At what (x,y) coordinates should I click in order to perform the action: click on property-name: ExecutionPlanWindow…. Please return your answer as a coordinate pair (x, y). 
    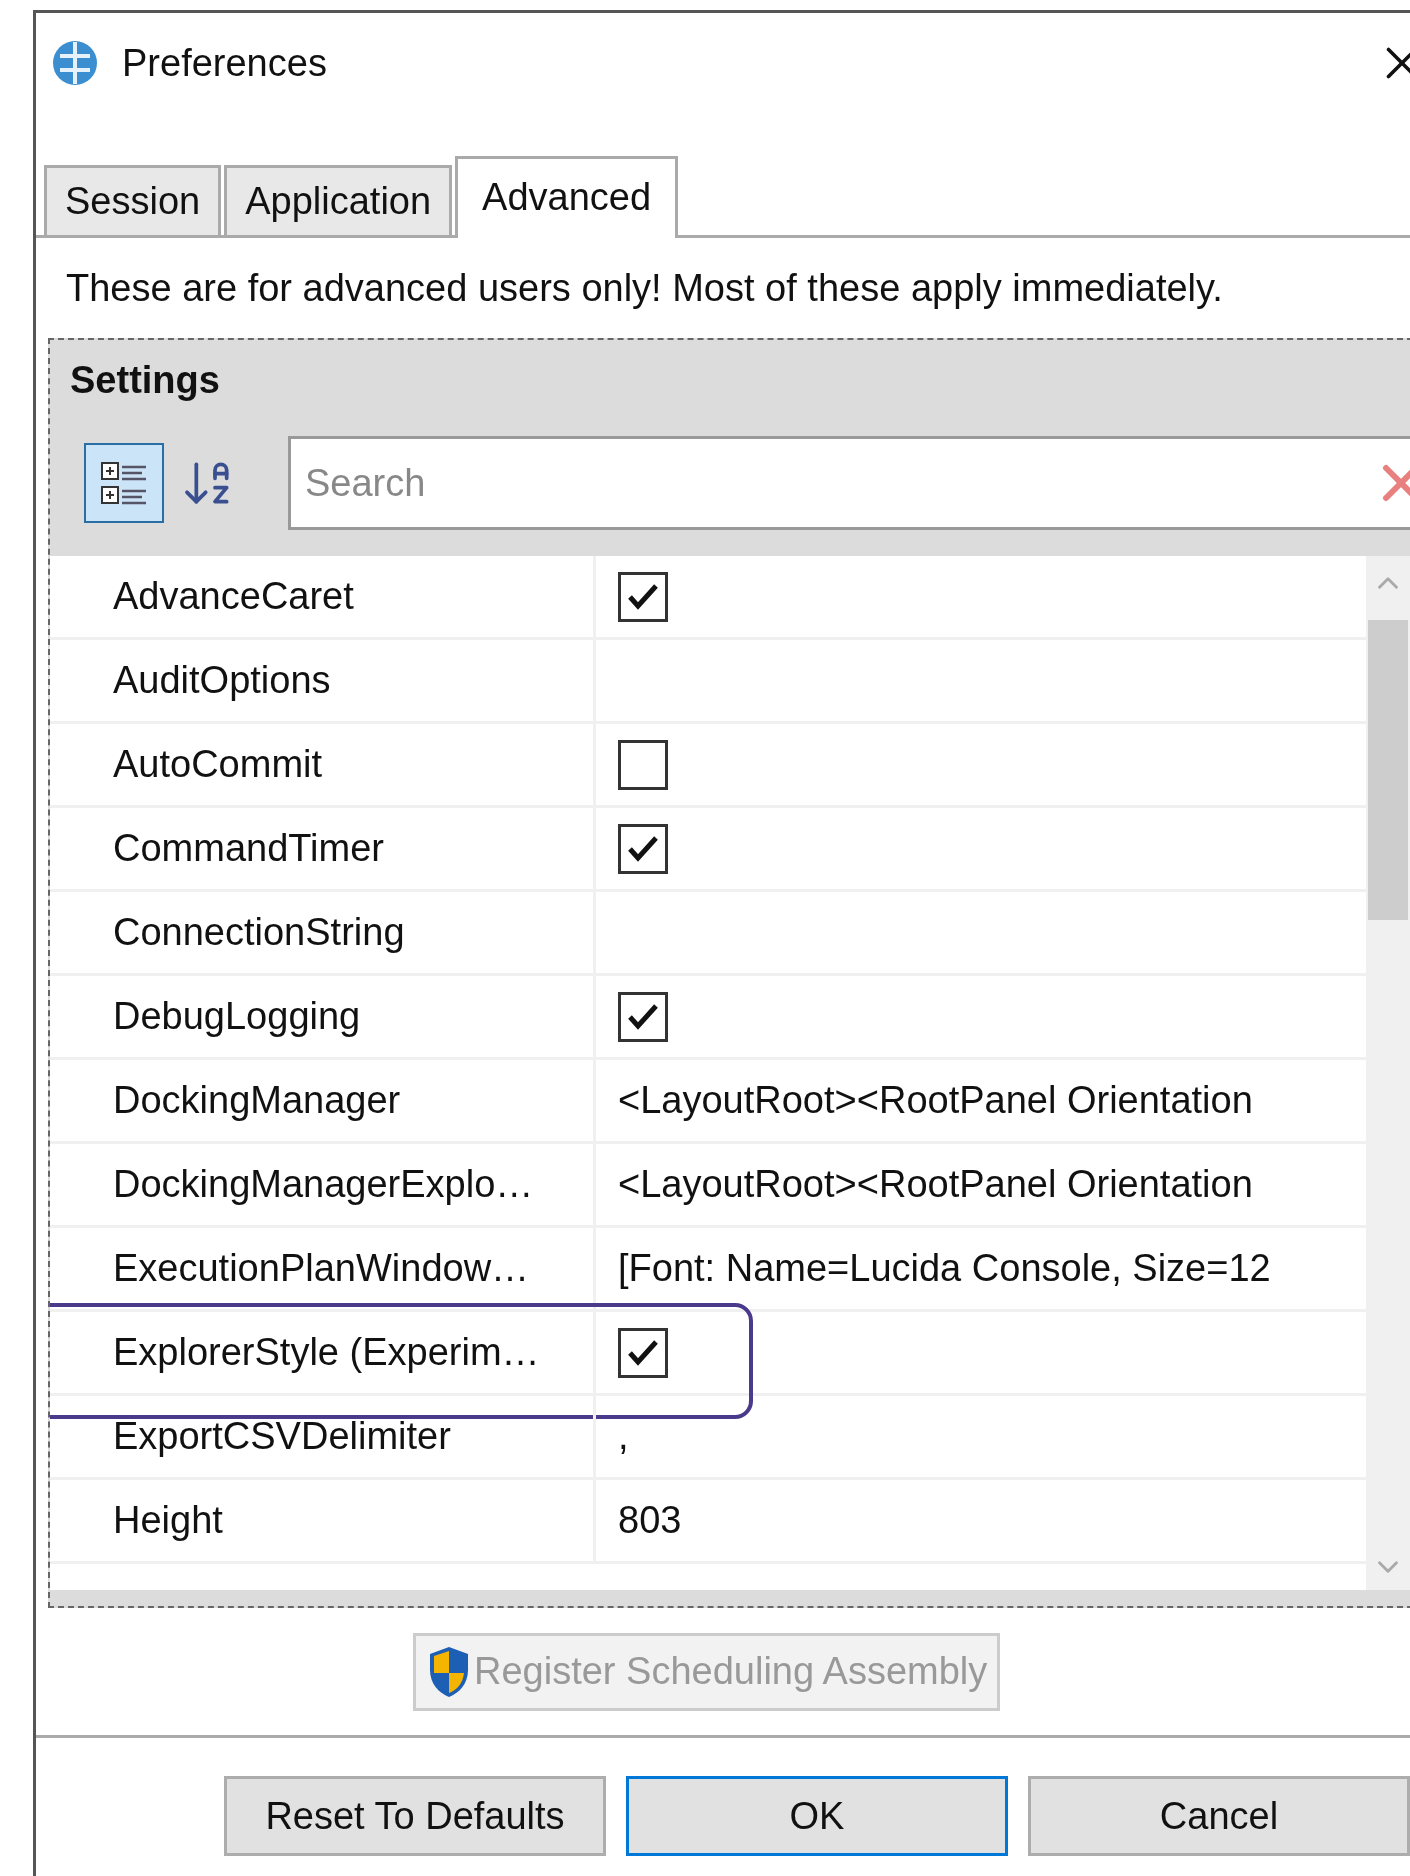
    Looking at the image, I should click on (323, 1268).